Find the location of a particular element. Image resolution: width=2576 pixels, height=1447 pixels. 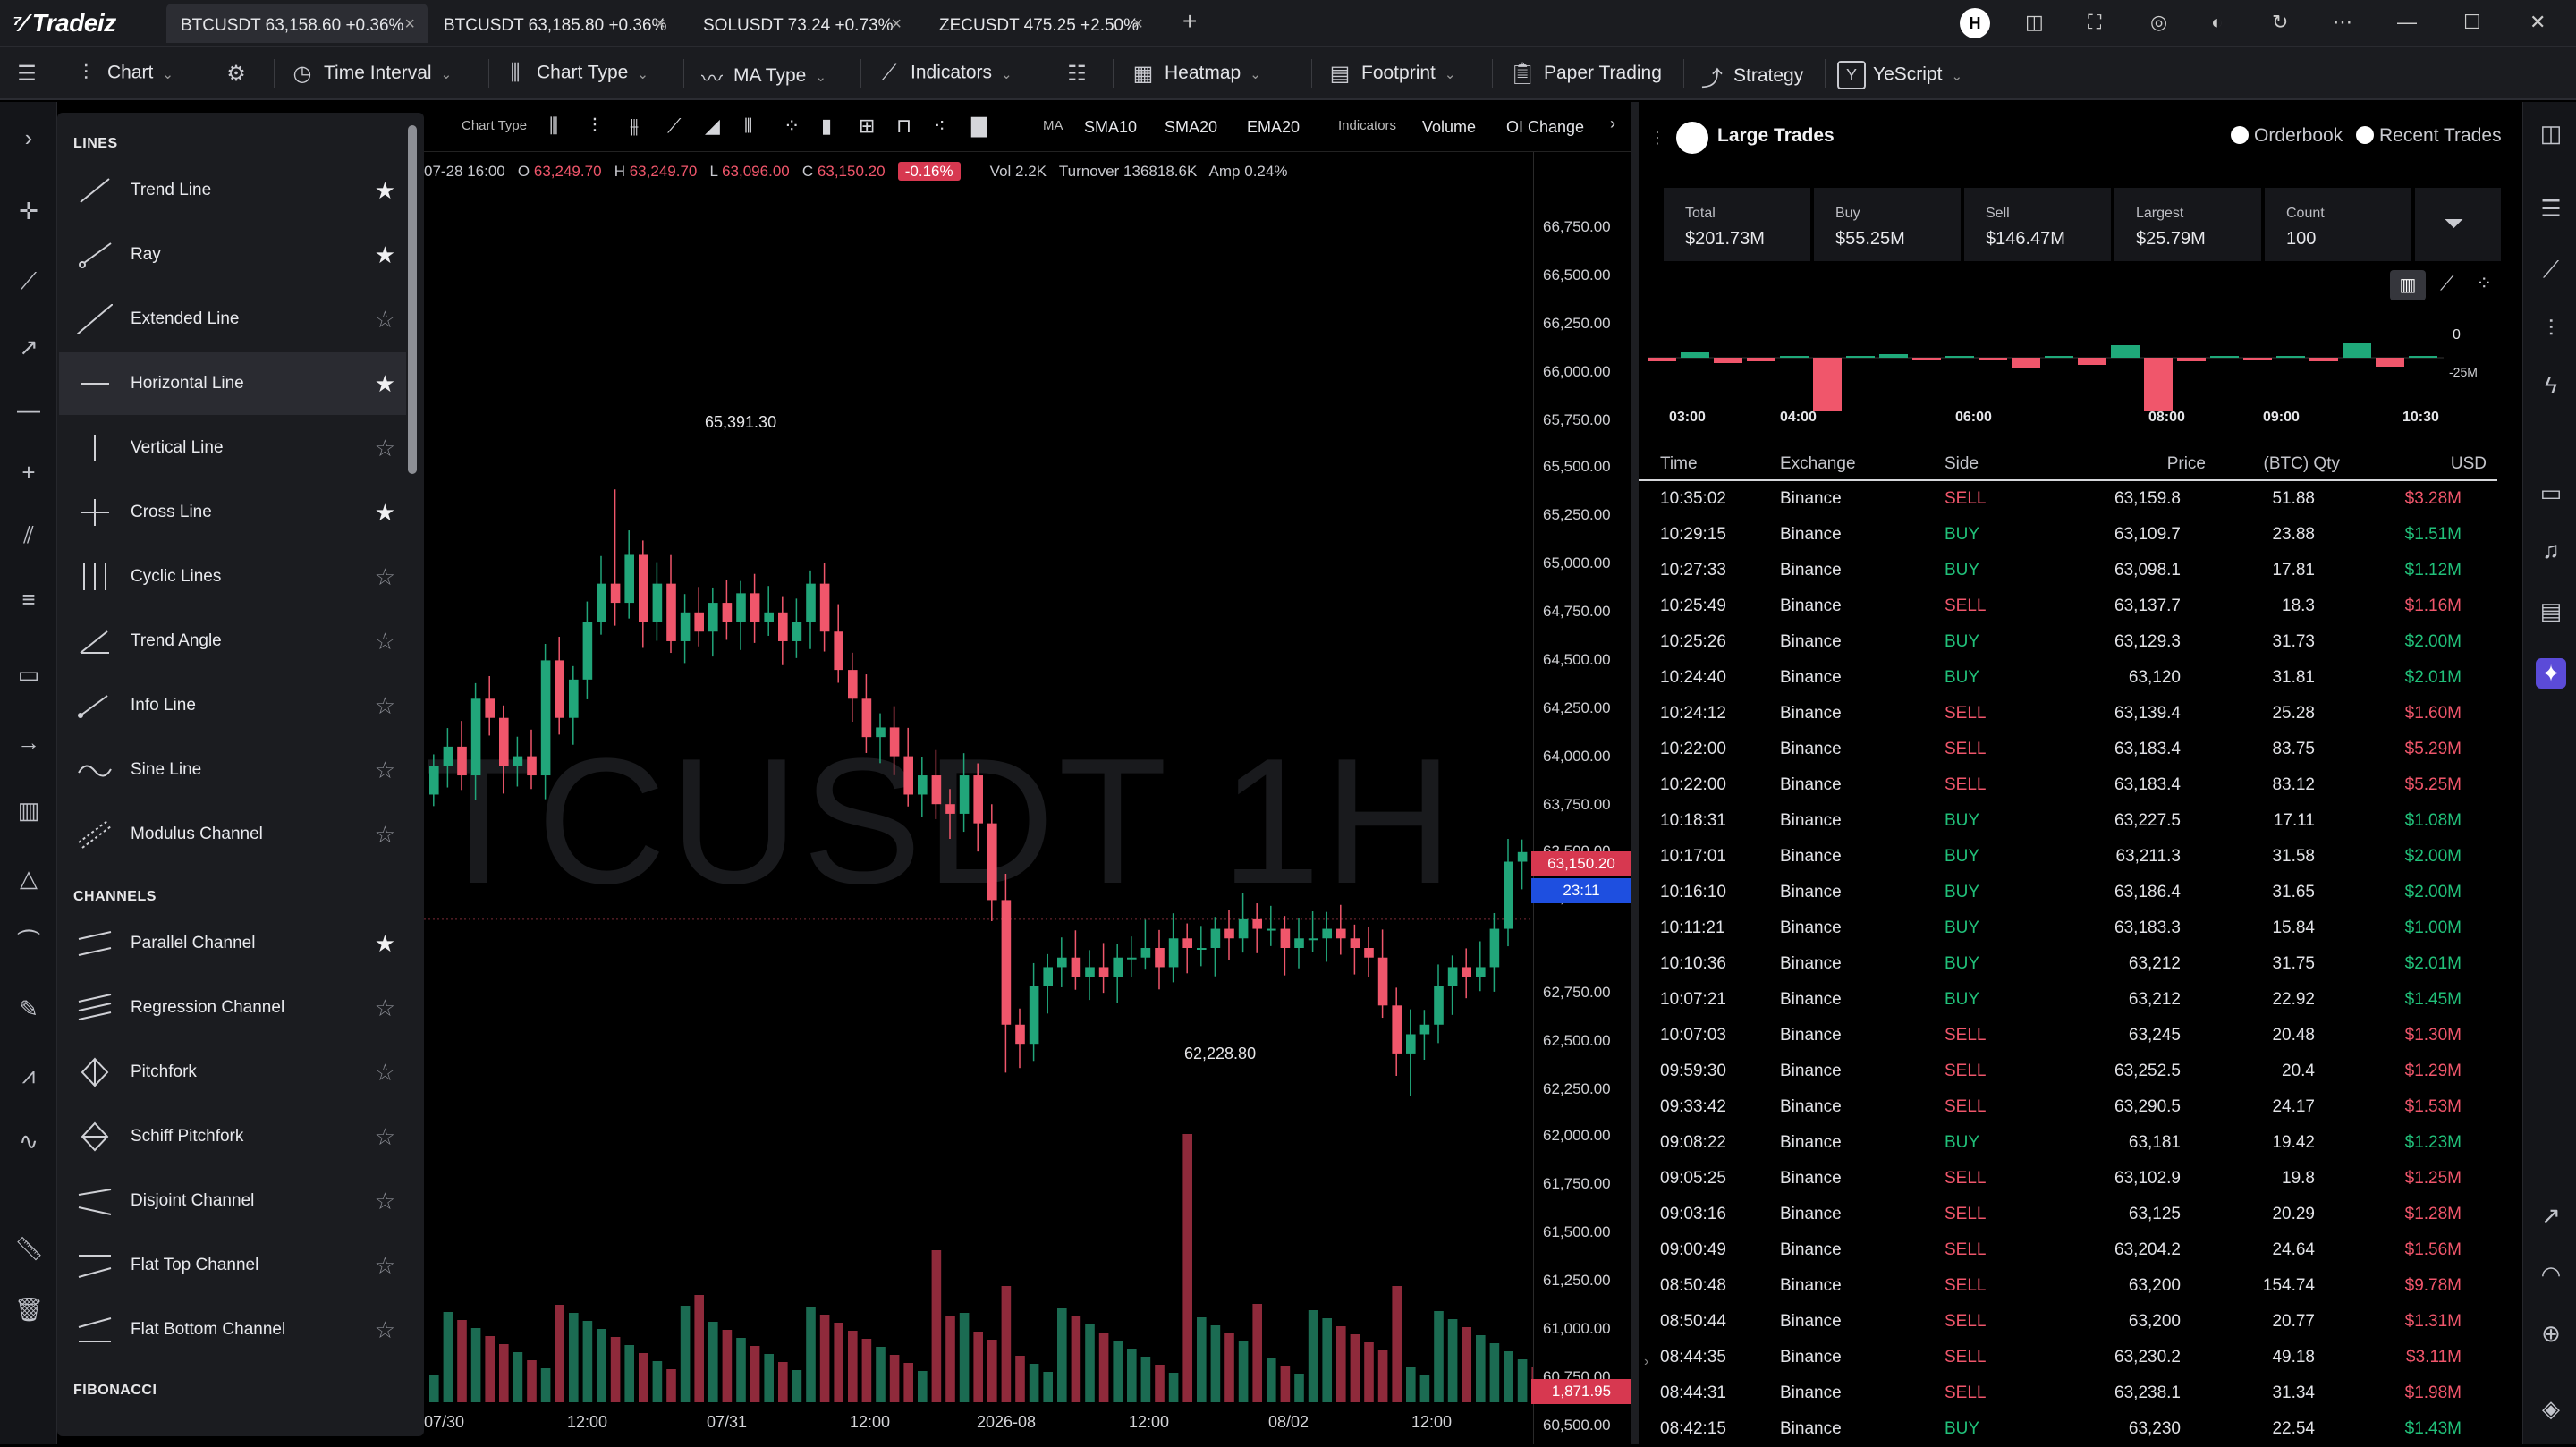

instagram-icon: ◎ is located at coordinates (2158, 22).